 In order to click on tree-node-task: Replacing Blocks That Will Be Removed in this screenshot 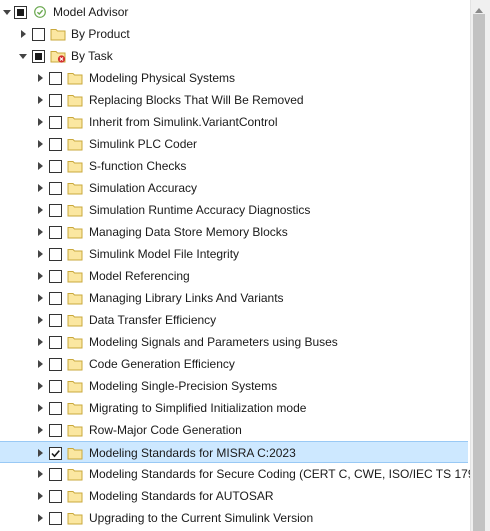, I will do `click(234, 100)`.